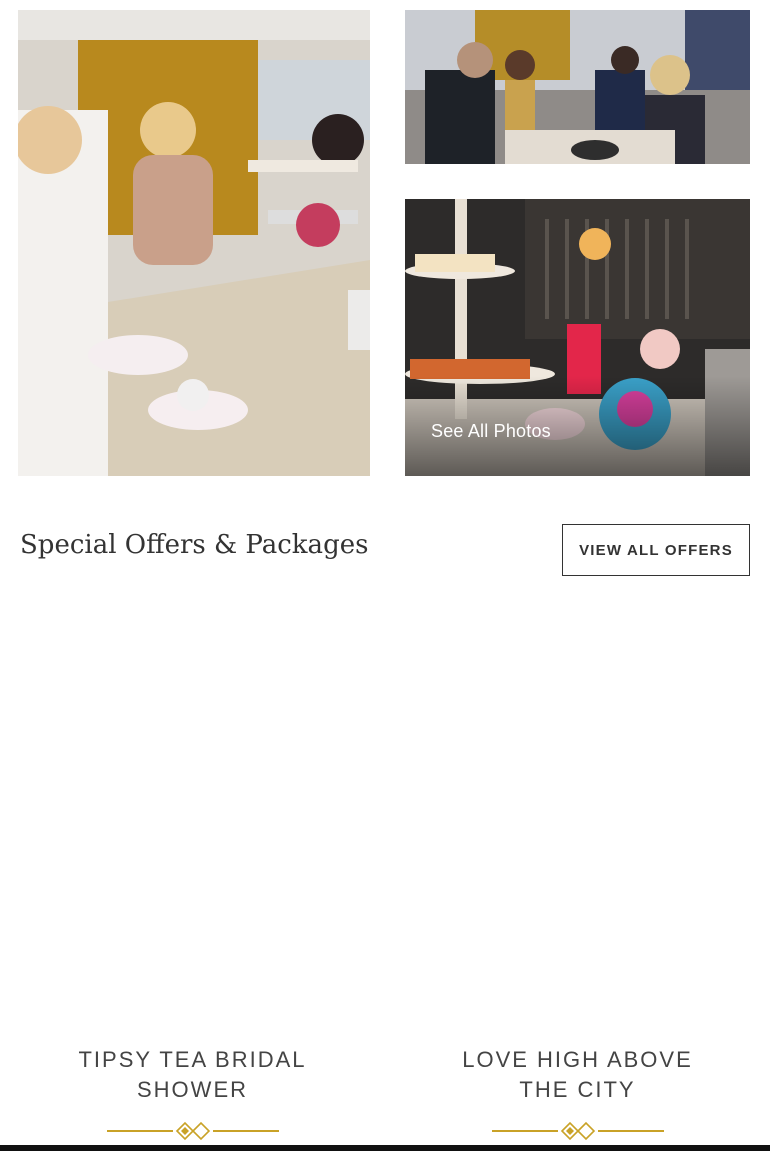 The height and width of the screenshot is (1151, 770). Describe the element at coordinates (194, 545) in the screenshot. I see `special-offers-title: Special Offers & Packages` at that location.